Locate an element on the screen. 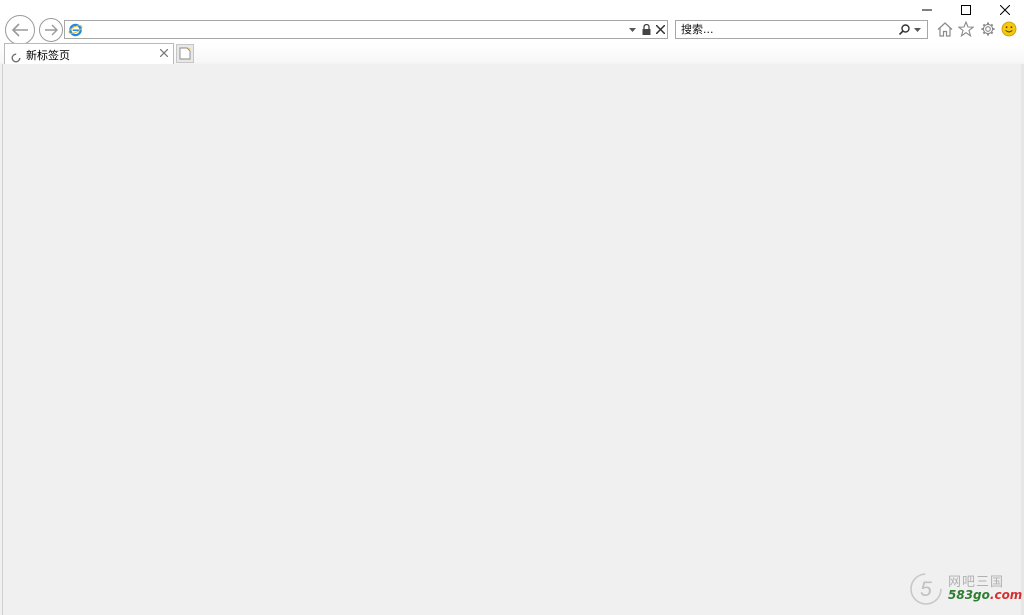 Image resolution: width=1024 pixels, height=615 pixels. search-input is located at coordinates (783, 29).